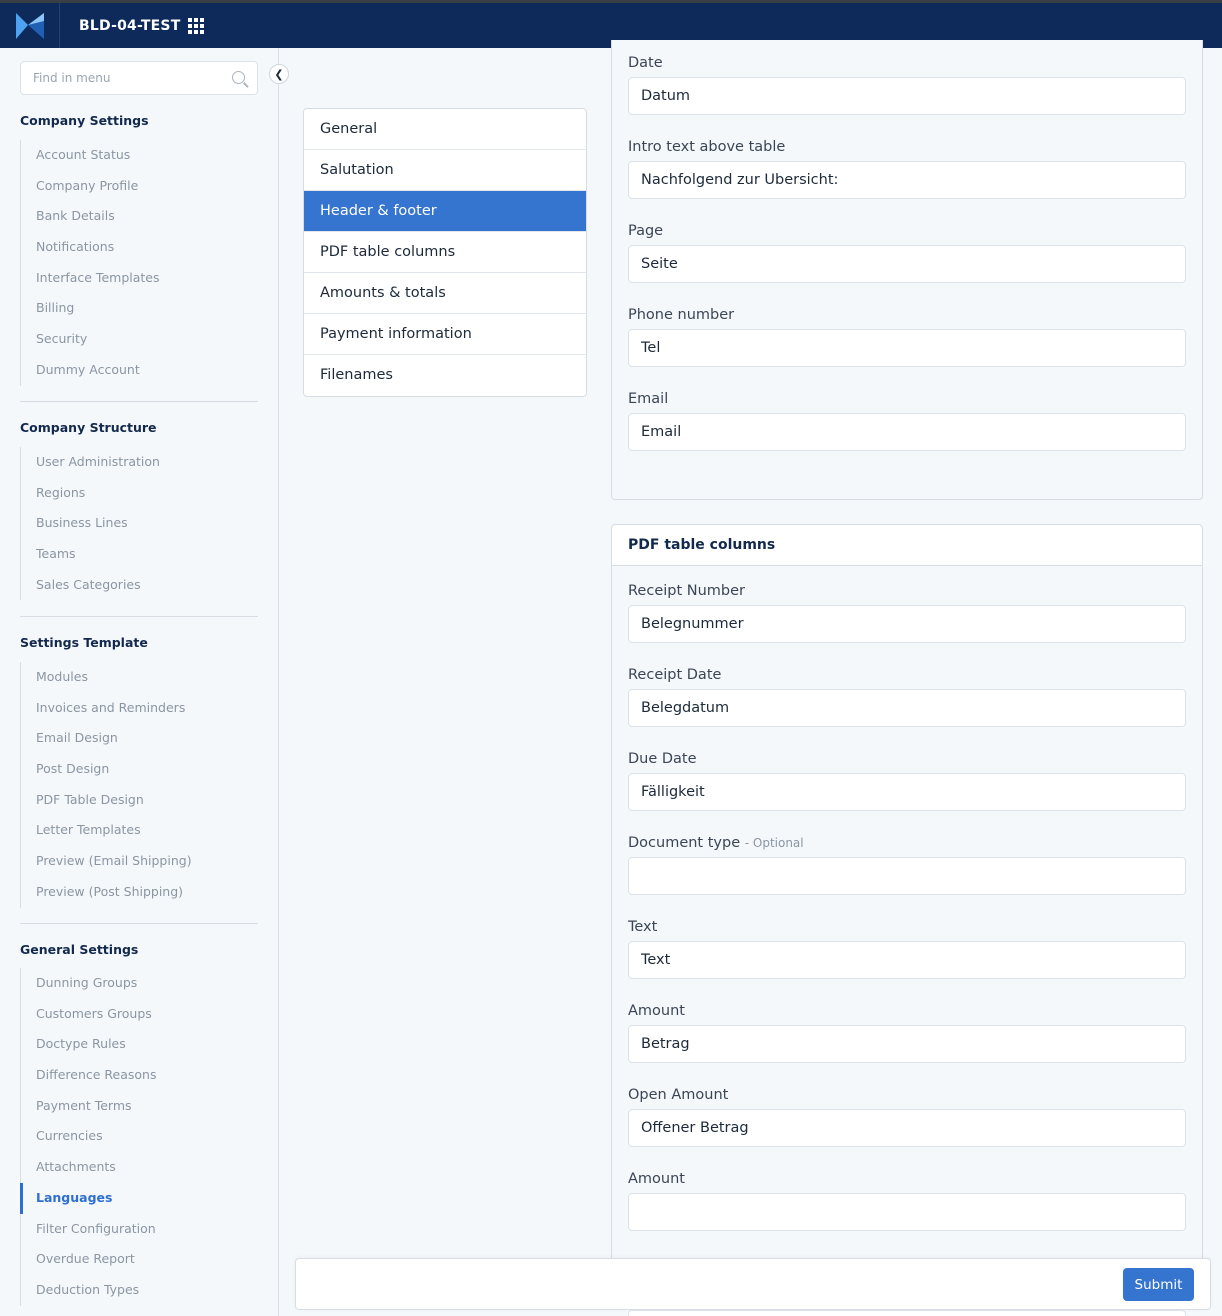 Image resolution: width=1222 pixels, height=1316 pixels. Describe the element at coordinates (684, 843) in the screenshot. I see `document-type-label-text: Document type` at that location.